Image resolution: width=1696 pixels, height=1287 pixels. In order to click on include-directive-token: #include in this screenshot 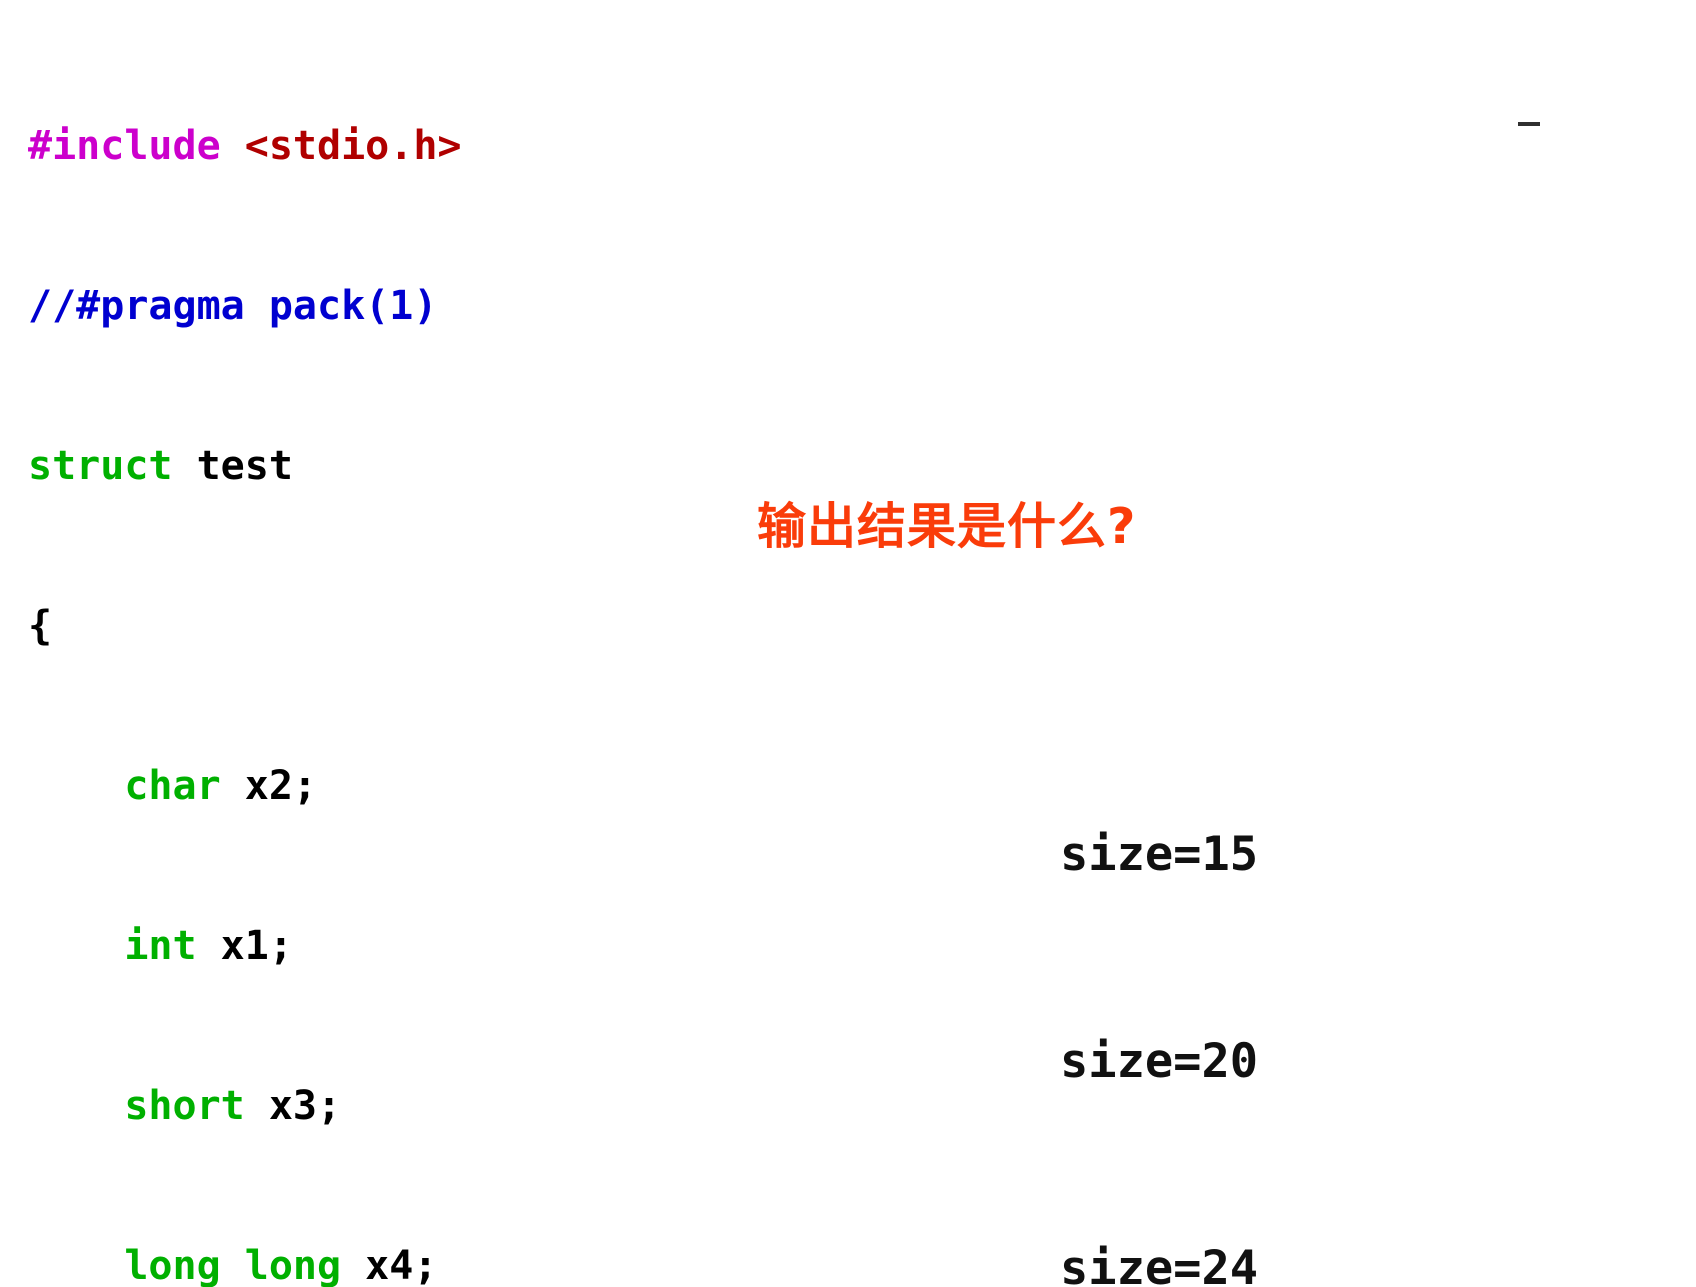, I will do `click(124, 146)`.